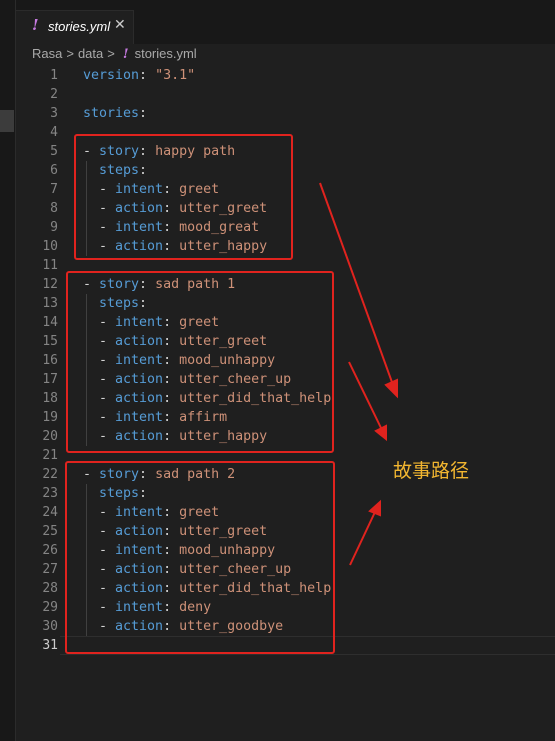  Describe the element at coordinates (50, 322) in the screenshot. I see `line-number: 14` at that location.